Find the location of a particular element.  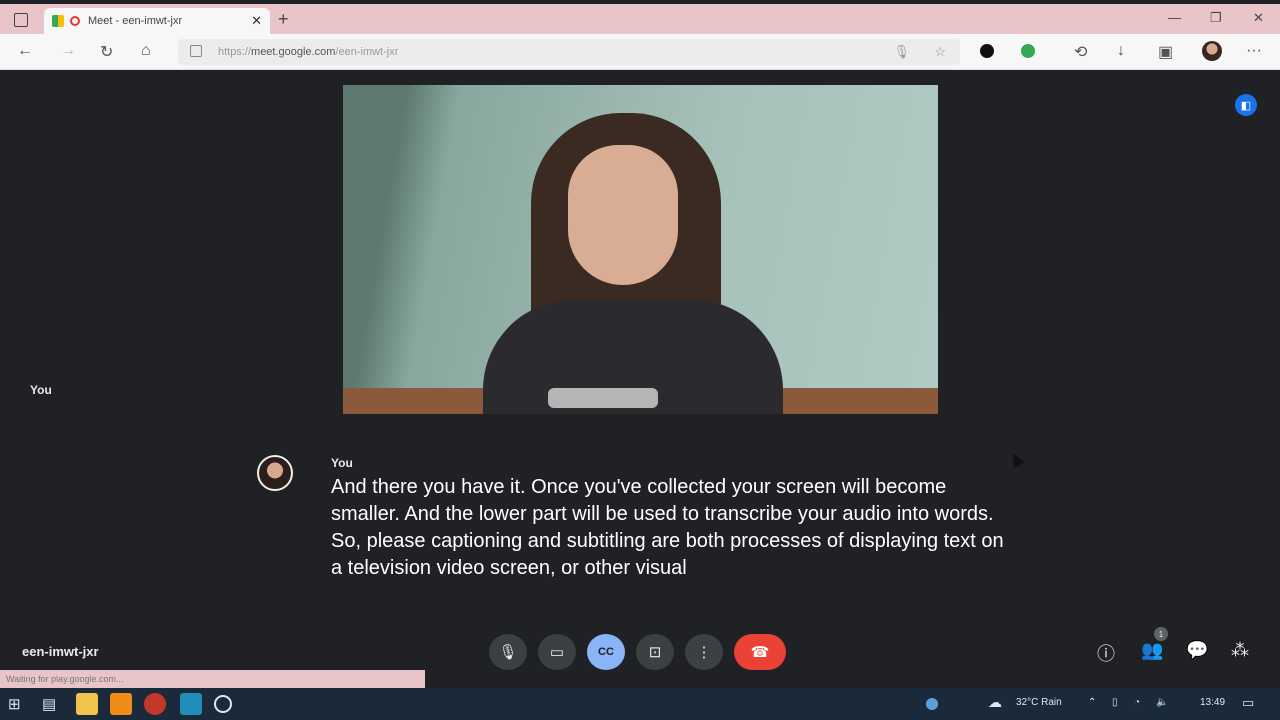

captions-icon: CC is located at coordinates (606, 652).